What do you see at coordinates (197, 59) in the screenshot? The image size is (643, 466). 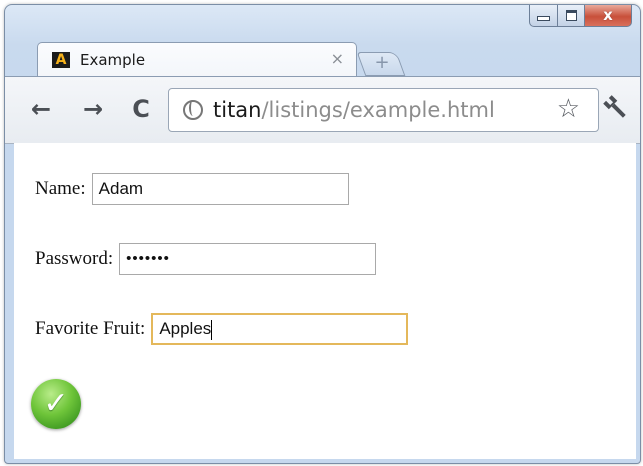 I see `tab-example: A Example ×` at bounding box center [197, 59].